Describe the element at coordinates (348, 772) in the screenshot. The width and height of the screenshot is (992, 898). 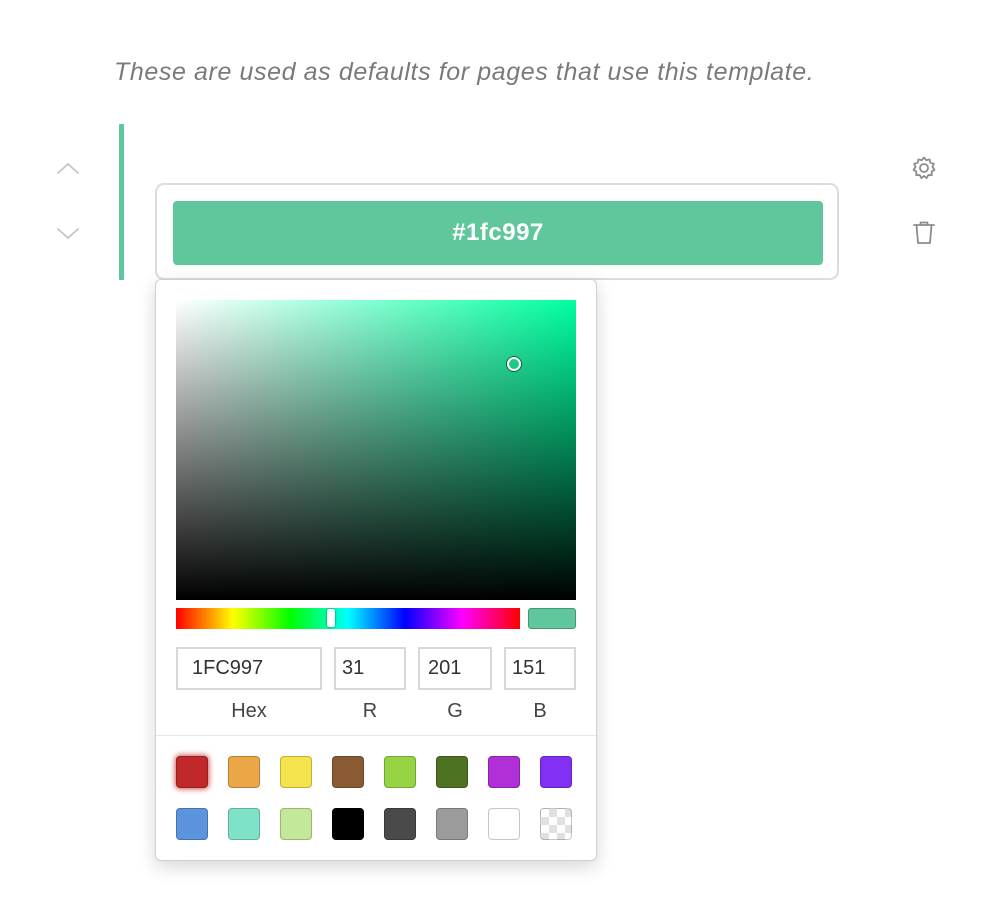
I see `preset-swatch-brown` at that location.